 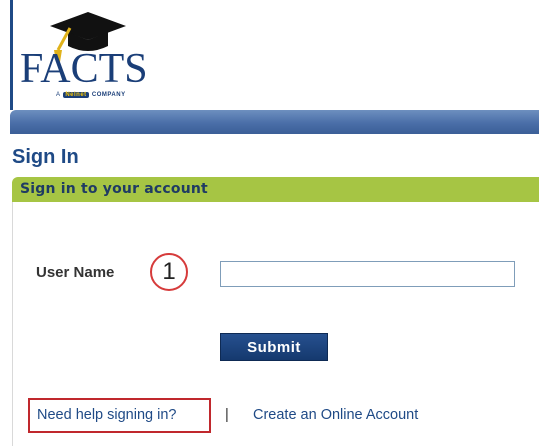 I want to click on username-input, so click(x=367, y=274).